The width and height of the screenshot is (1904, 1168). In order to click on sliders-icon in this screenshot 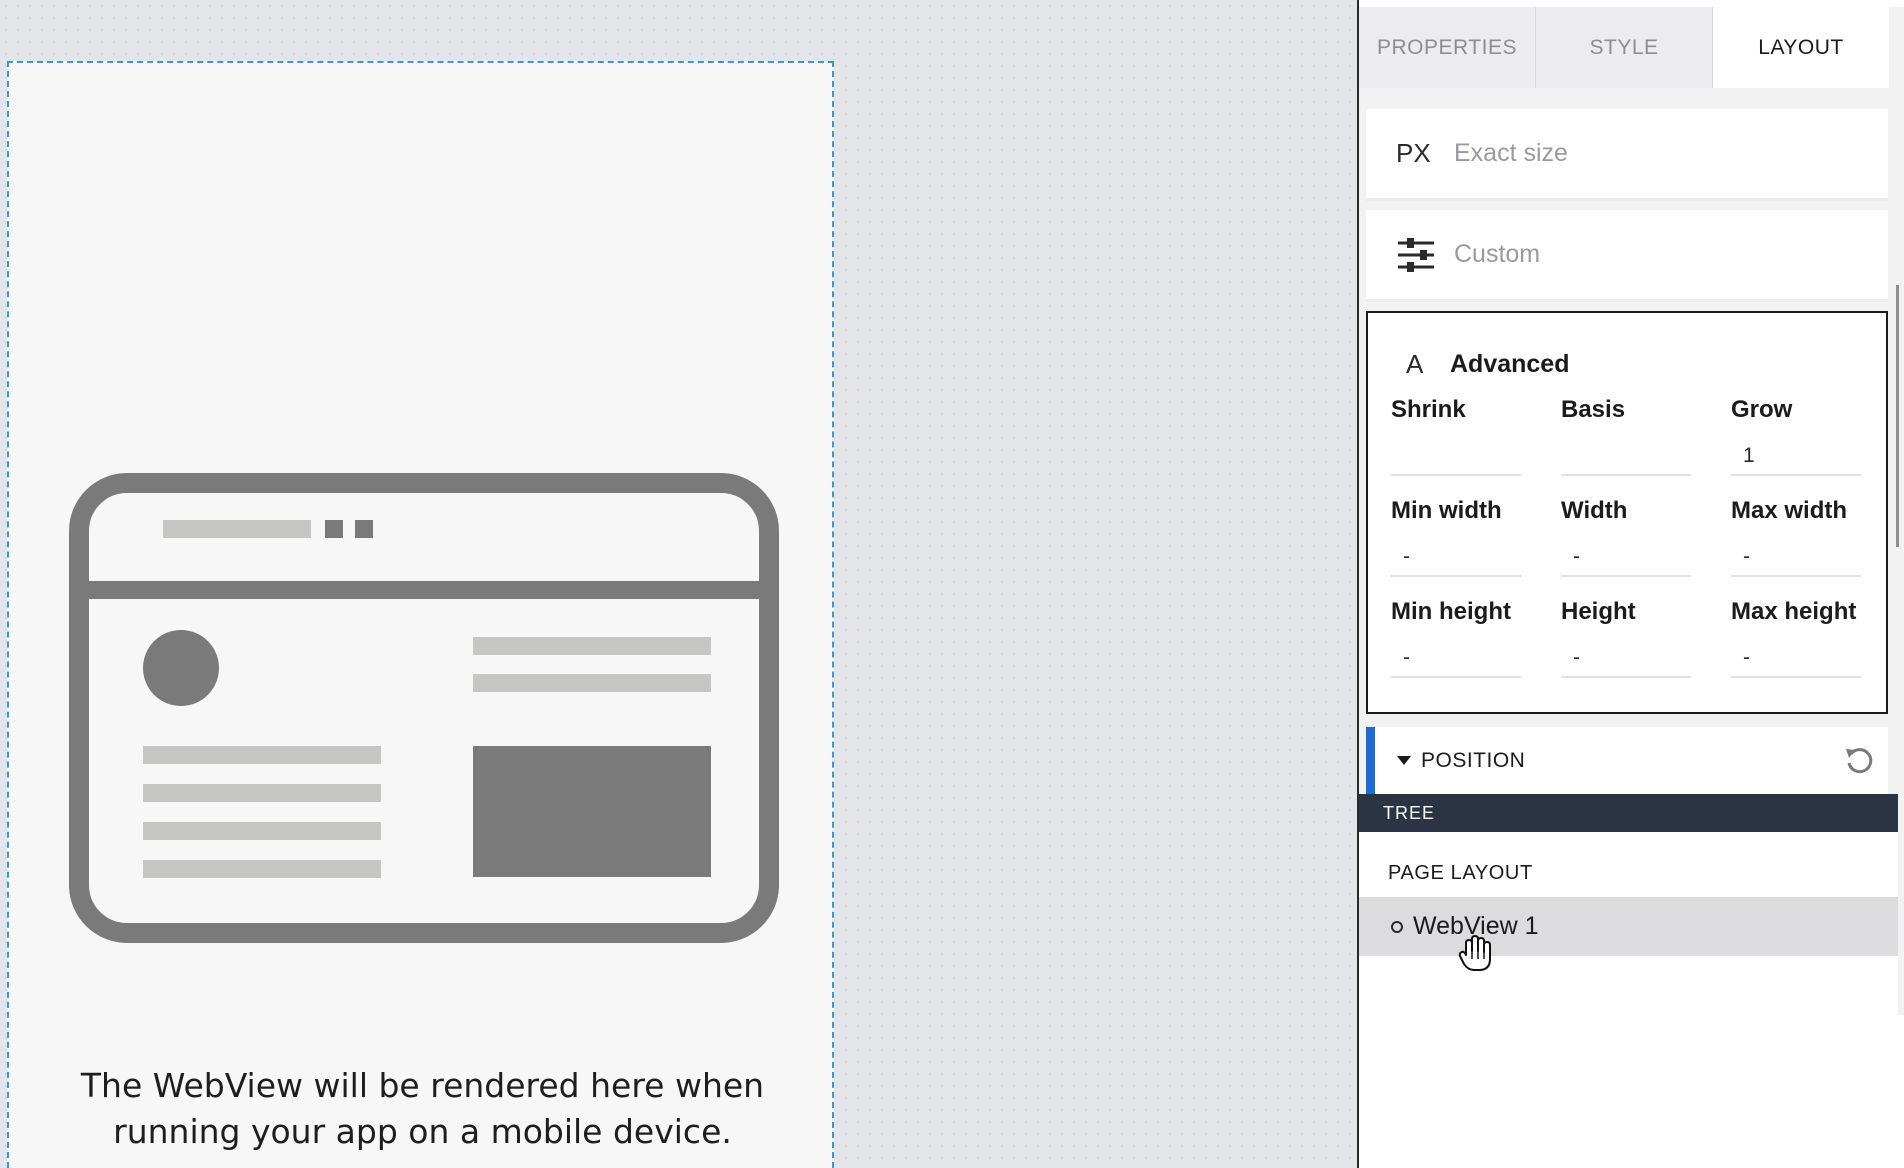, I will do `click(1421, 254)`.